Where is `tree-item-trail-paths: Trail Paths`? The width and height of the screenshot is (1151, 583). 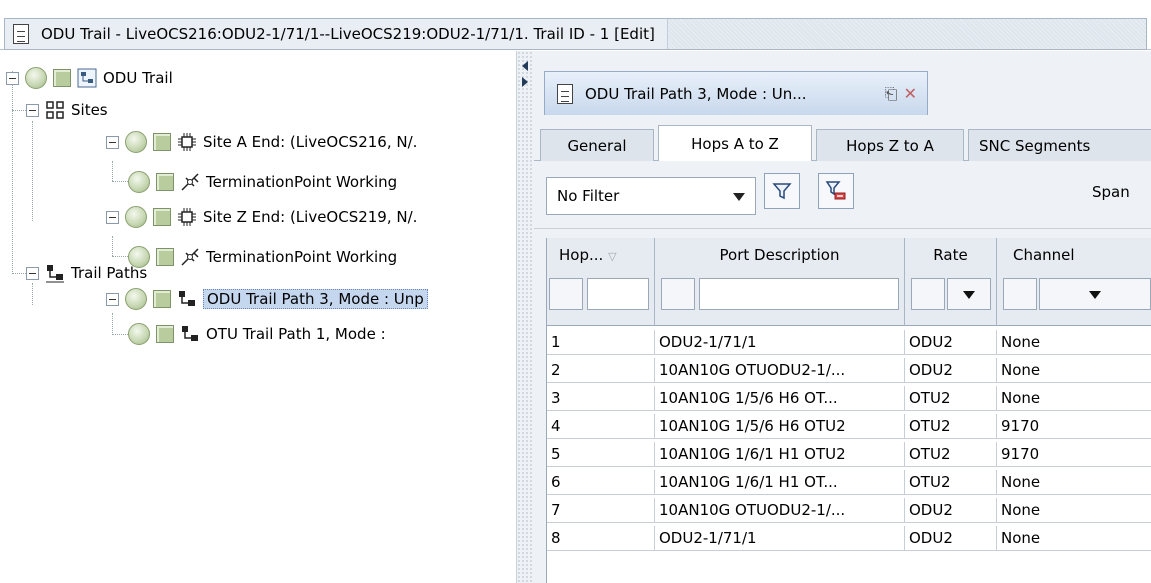
tree-item-trail-paths: Trail Paths is located at coordinates (86, 273).